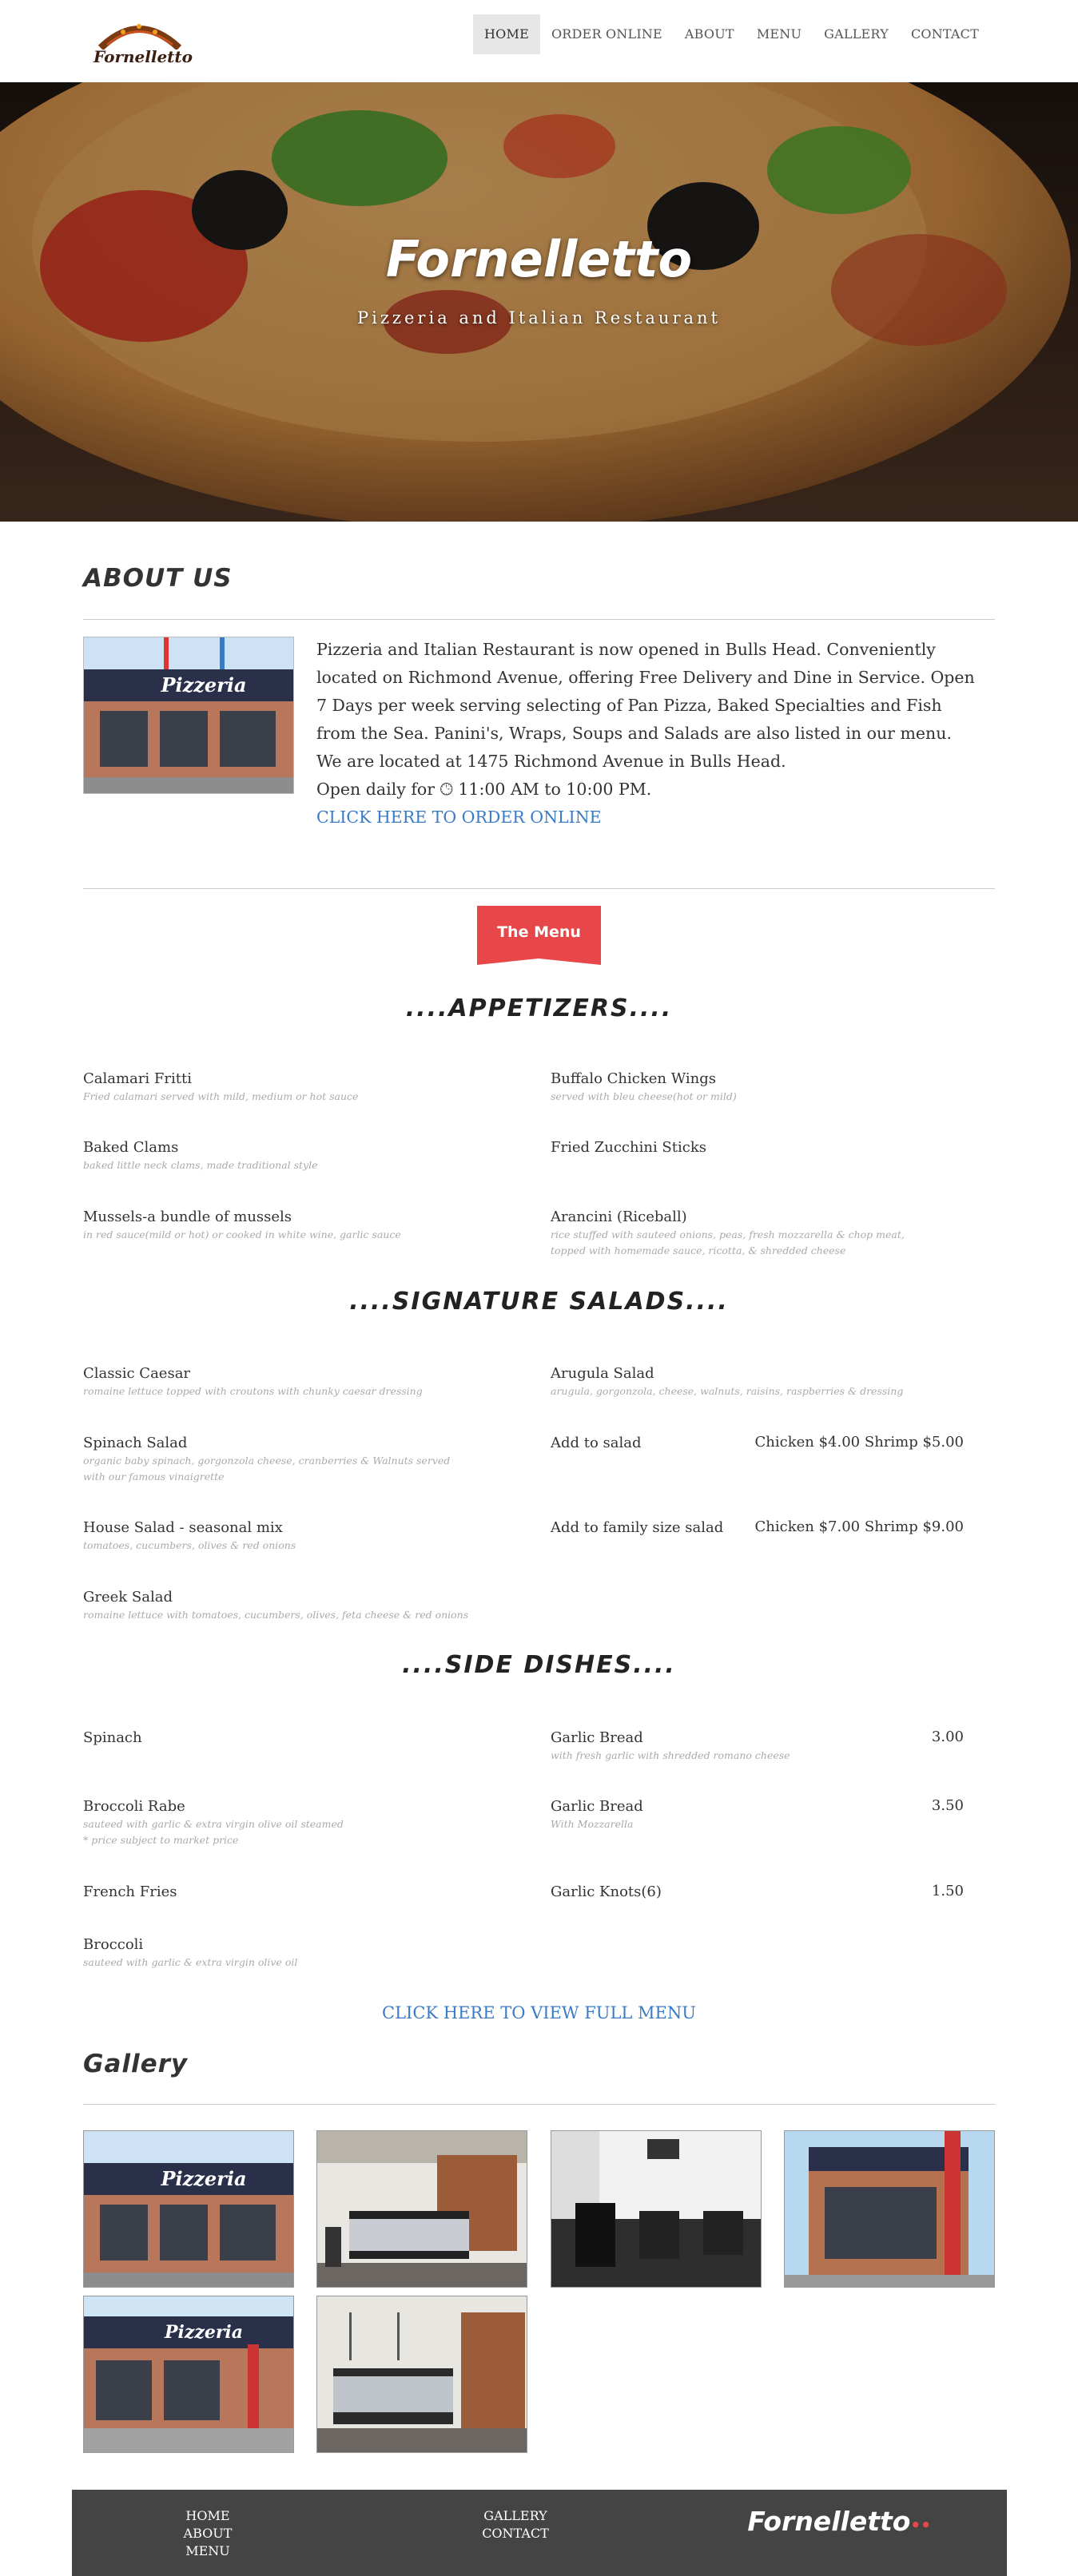  What do you see at coordinates (459, 817) in the screenshot?
I see `order-online-link: CLICK HERE TO ORDER ONLINE` at bounding box center [459, 817].